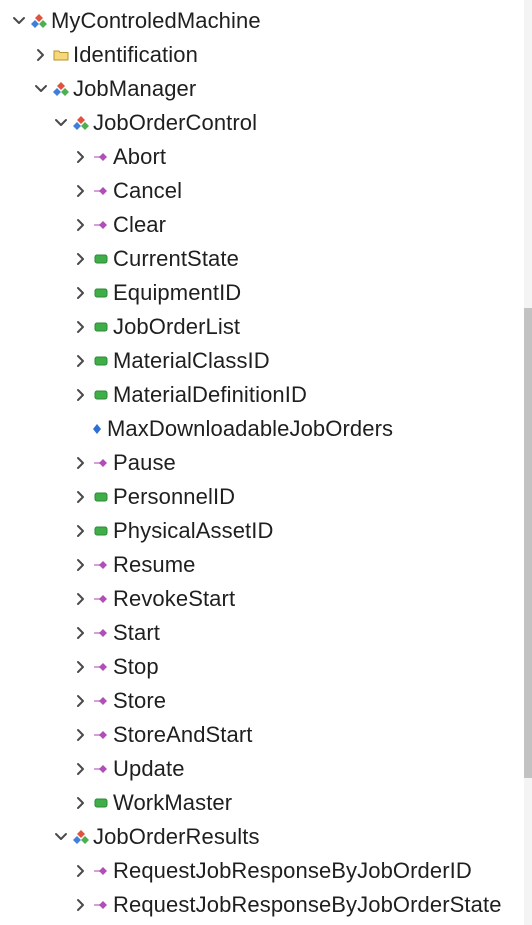 The image size is (532, 925). I want to click on vertical-scrollbar-thumb, so click(528, 543).